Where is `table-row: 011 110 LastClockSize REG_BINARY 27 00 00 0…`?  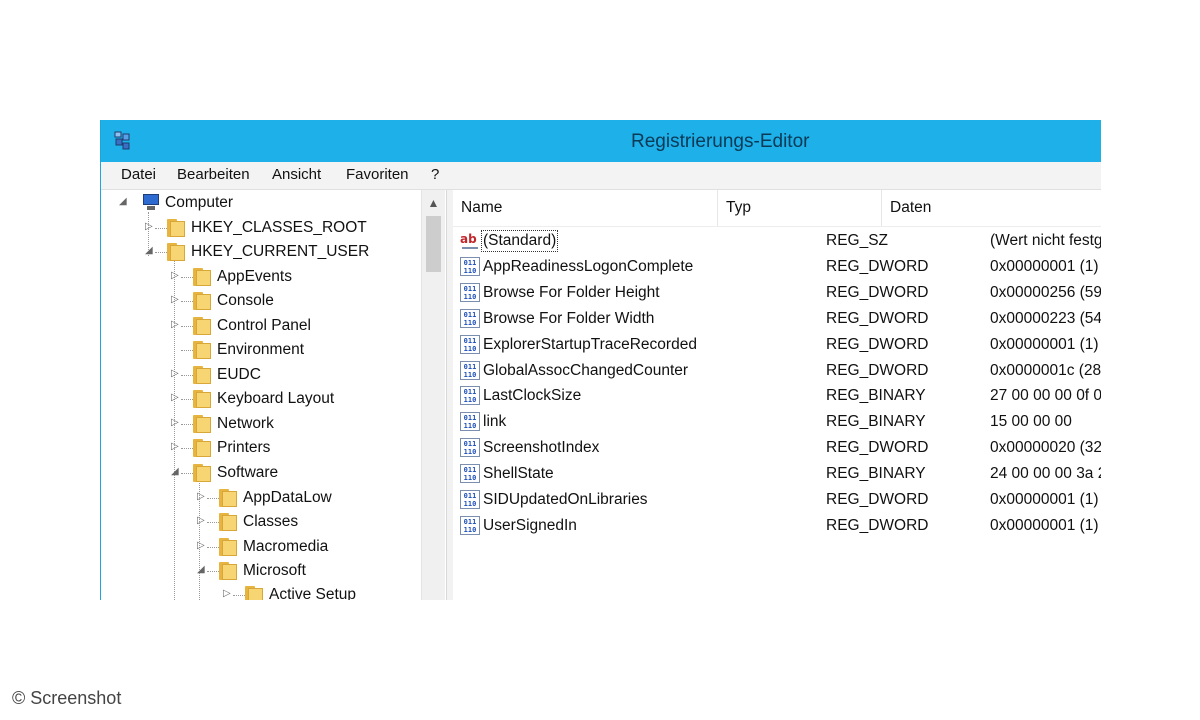
table-row: 011 110 LastClockSize REG_BINARY 27 00 00 0… is located at coordinates (777, 396).